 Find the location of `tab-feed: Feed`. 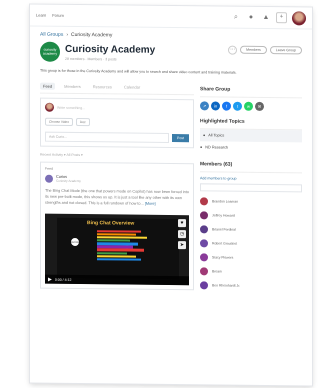

tab-feed: Feed is located at coordinates (48, 86).